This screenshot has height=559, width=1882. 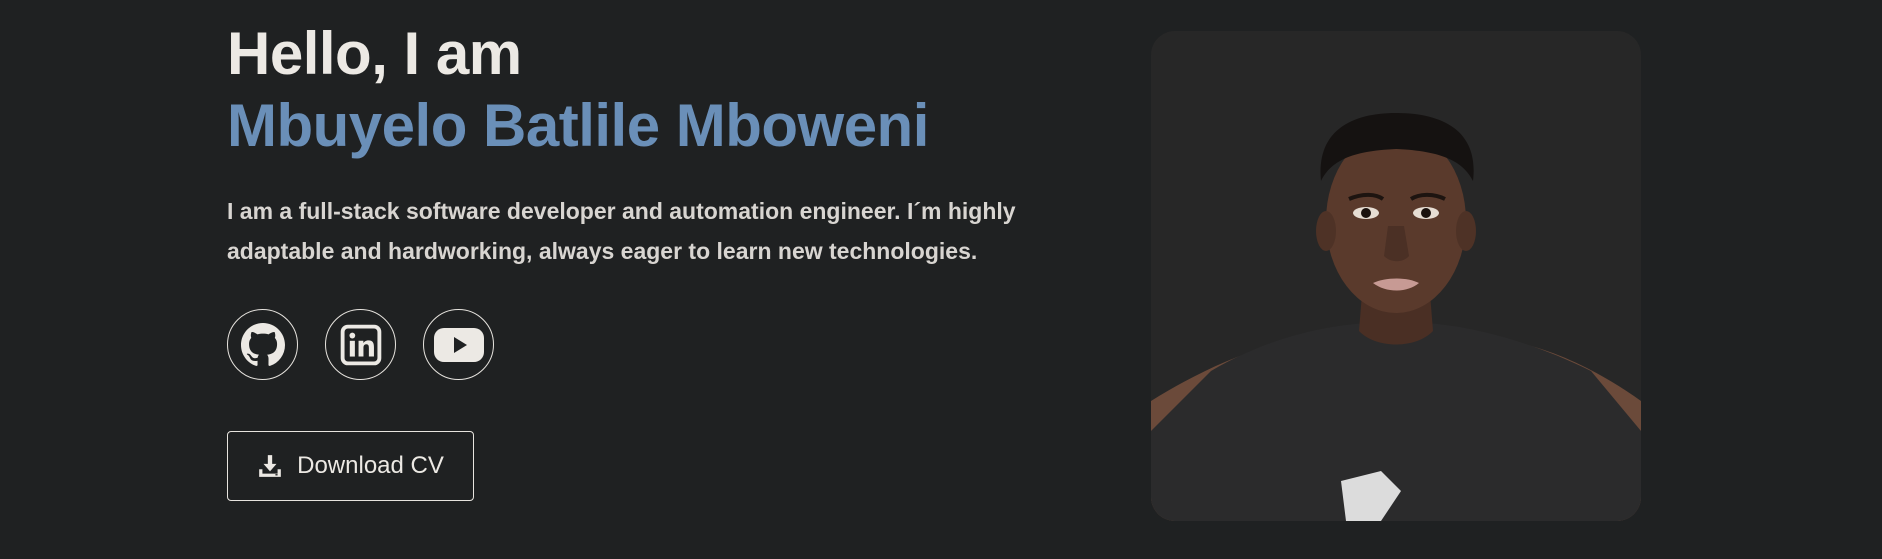 I want to click on github-icon, so click(x=262, y=344).